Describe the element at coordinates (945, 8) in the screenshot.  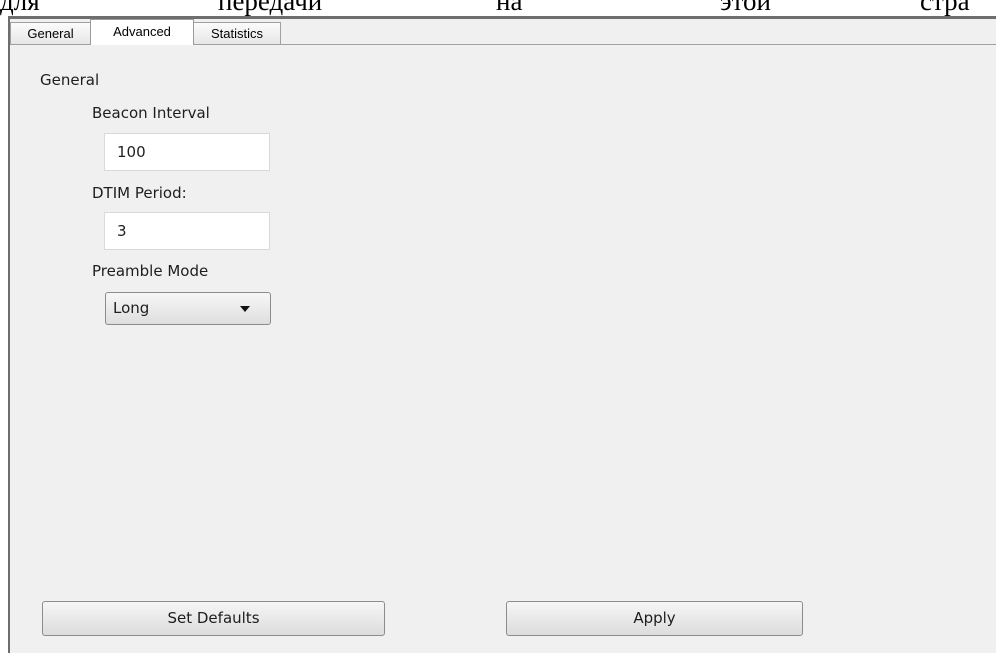
I see `document-word: стра` at that location.